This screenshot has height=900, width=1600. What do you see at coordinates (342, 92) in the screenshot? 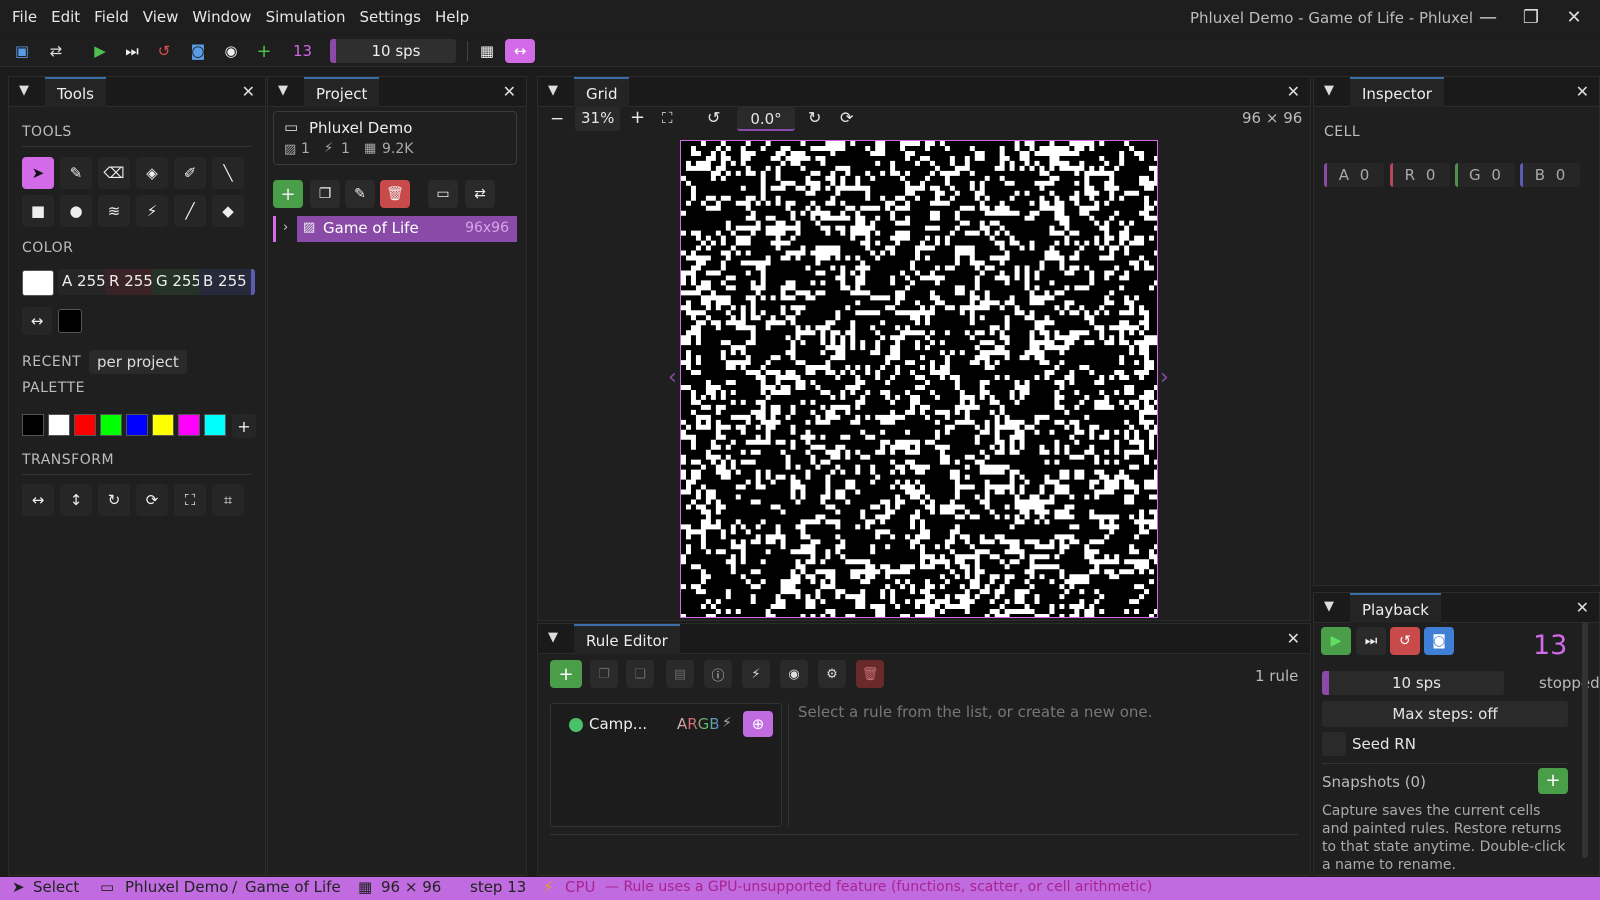
I see `project-panel-title: Project` at bounding box center [342, 92].